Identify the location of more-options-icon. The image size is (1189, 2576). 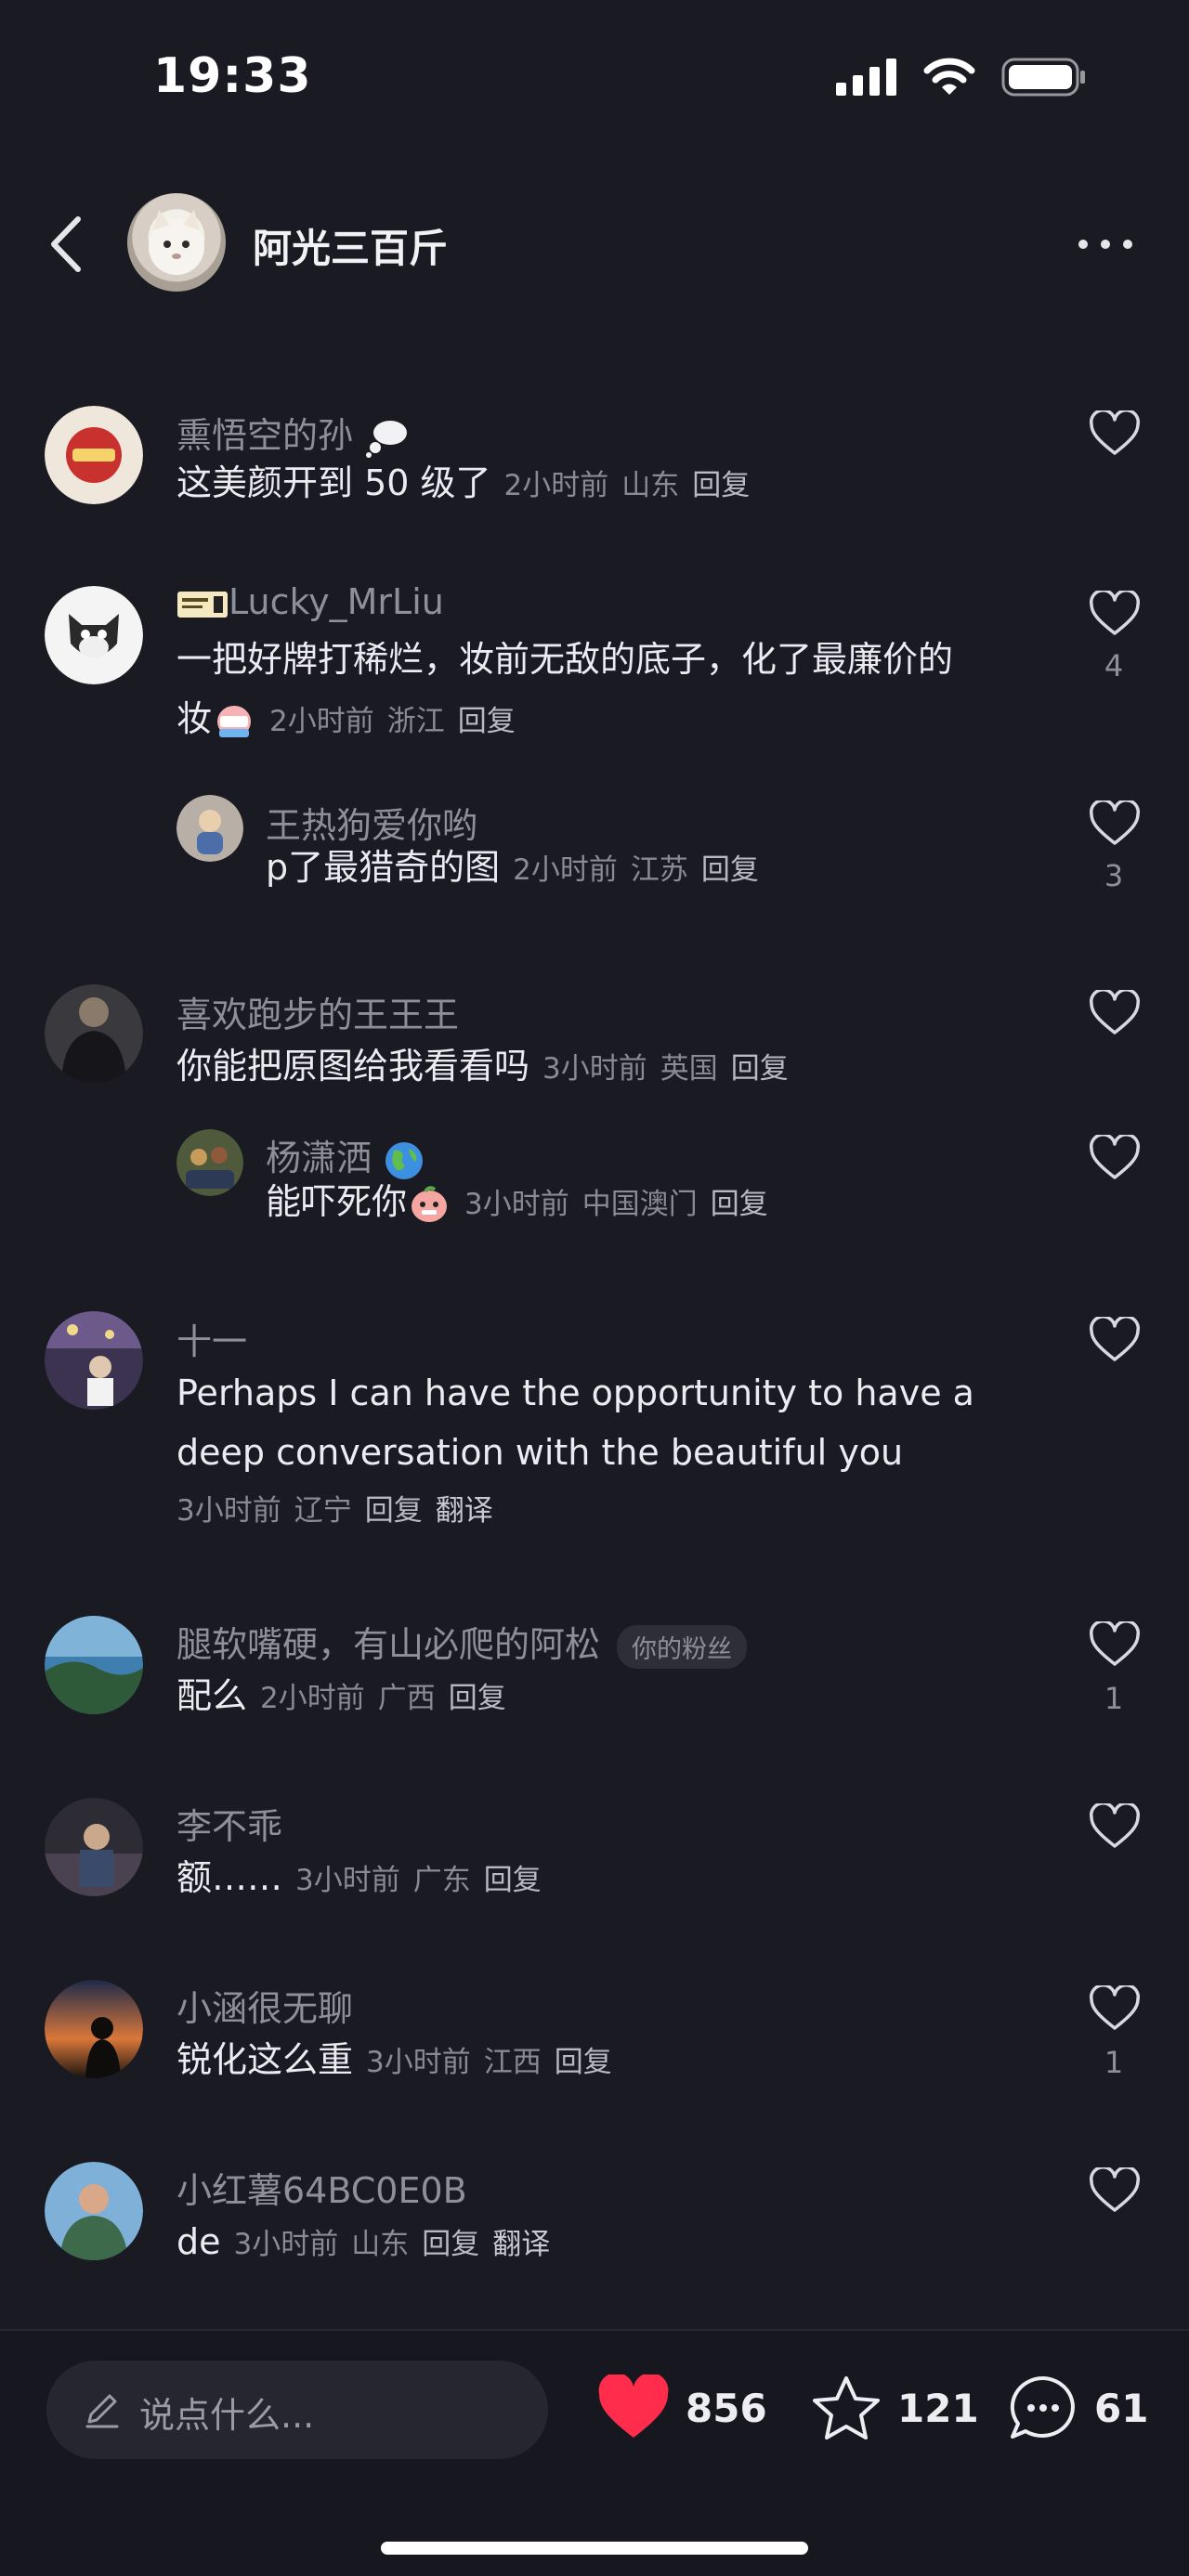
(1105, 245).